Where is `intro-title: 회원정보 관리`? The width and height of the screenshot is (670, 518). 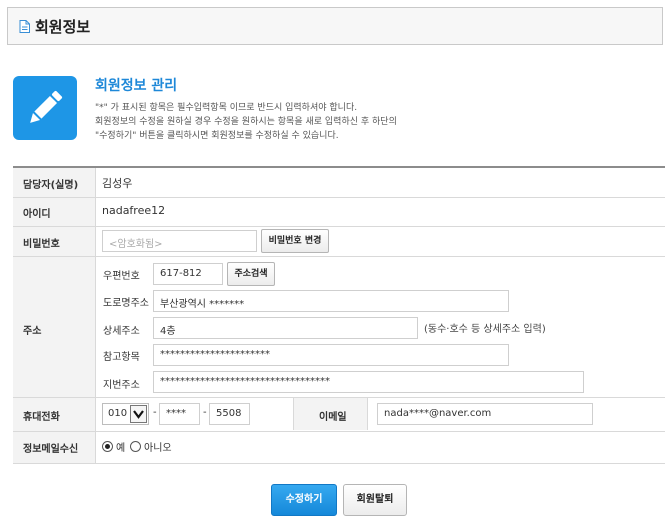 intro-title: 회원정보 관리 is located at coordinates (136, 86).